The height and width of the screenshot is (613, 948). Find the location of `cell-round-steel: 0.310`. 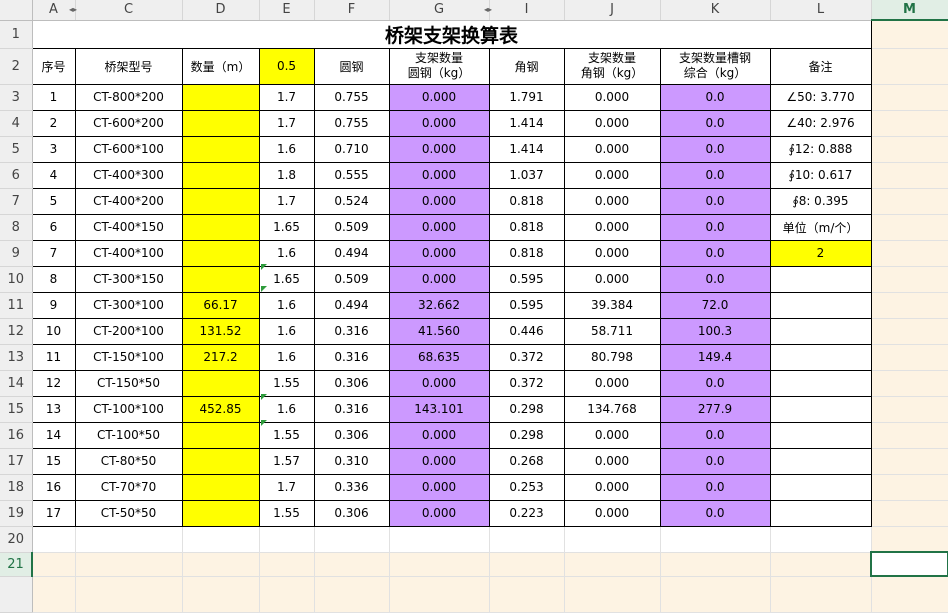

cell-round-steel: 0.310 is located at coordinates (351, 461).